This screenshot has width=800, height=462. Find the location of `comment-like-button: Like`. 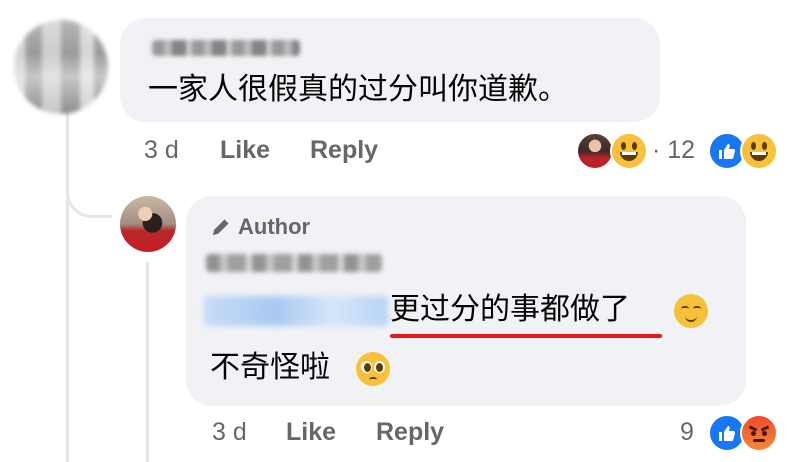

comment-like-button: Like is located at coordinates (245, 150).